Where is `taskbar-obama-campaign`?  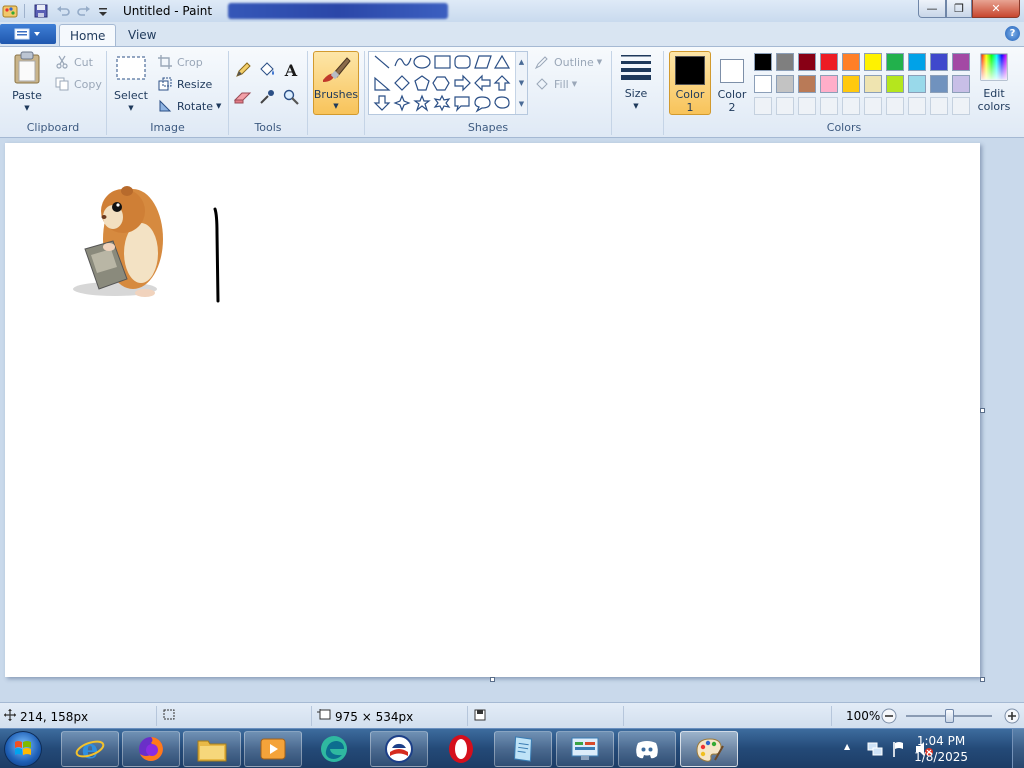
taskbar-obama-campaign is located at coordinates (399, 749).